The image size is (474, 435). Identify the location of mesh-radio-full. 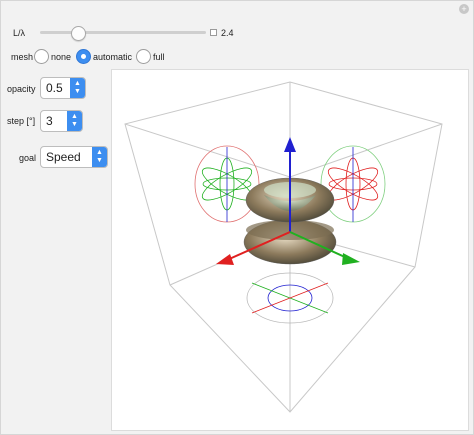
(143, 56).